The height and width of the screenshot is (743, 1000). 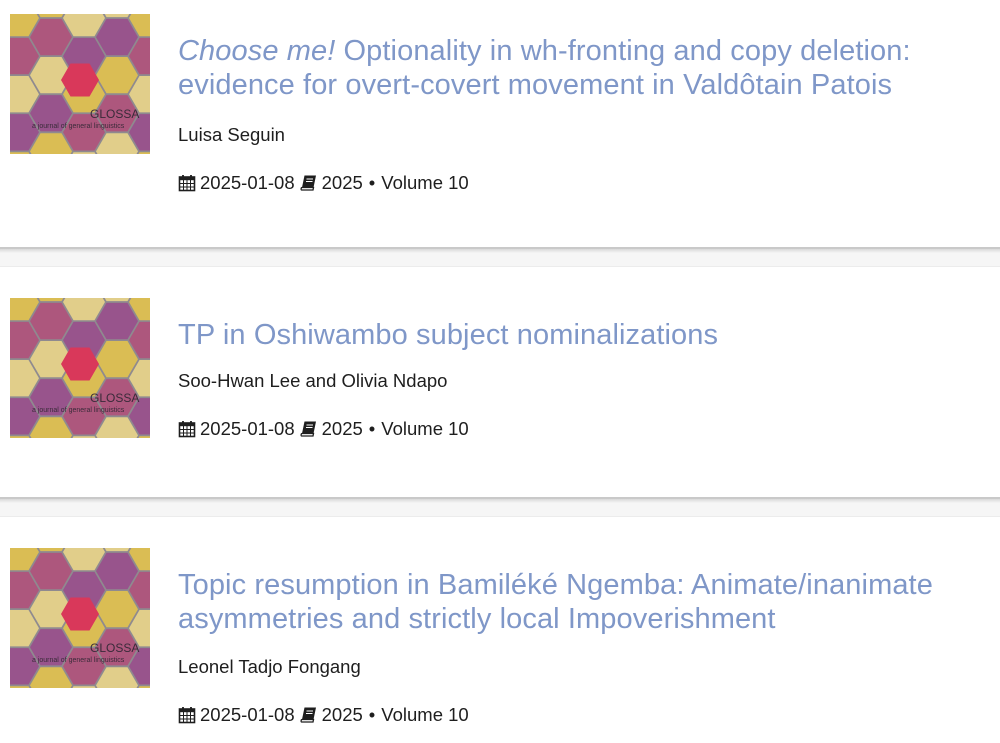 I want to click on article-authors: Luisa Seguin, so click(x=231, y=134).